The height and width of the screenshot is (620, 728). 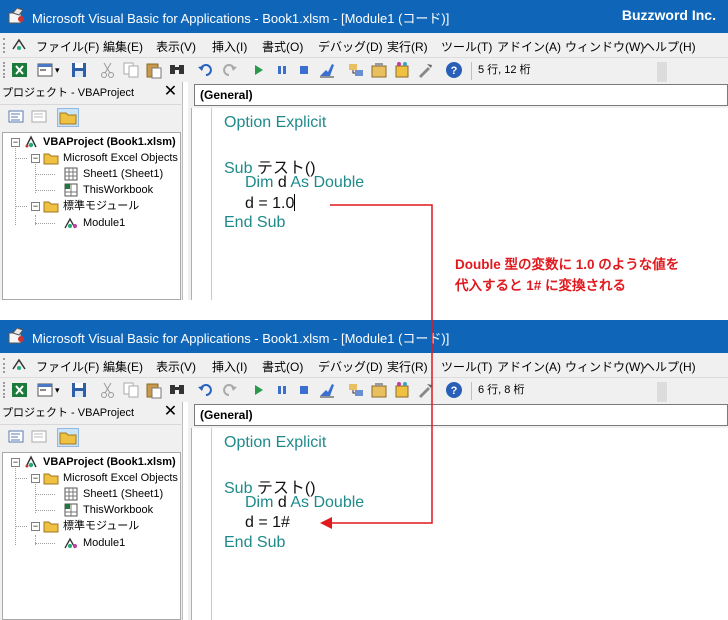 I want to click on code-line-end-sub: End Sub, so click(x=255, y=222).